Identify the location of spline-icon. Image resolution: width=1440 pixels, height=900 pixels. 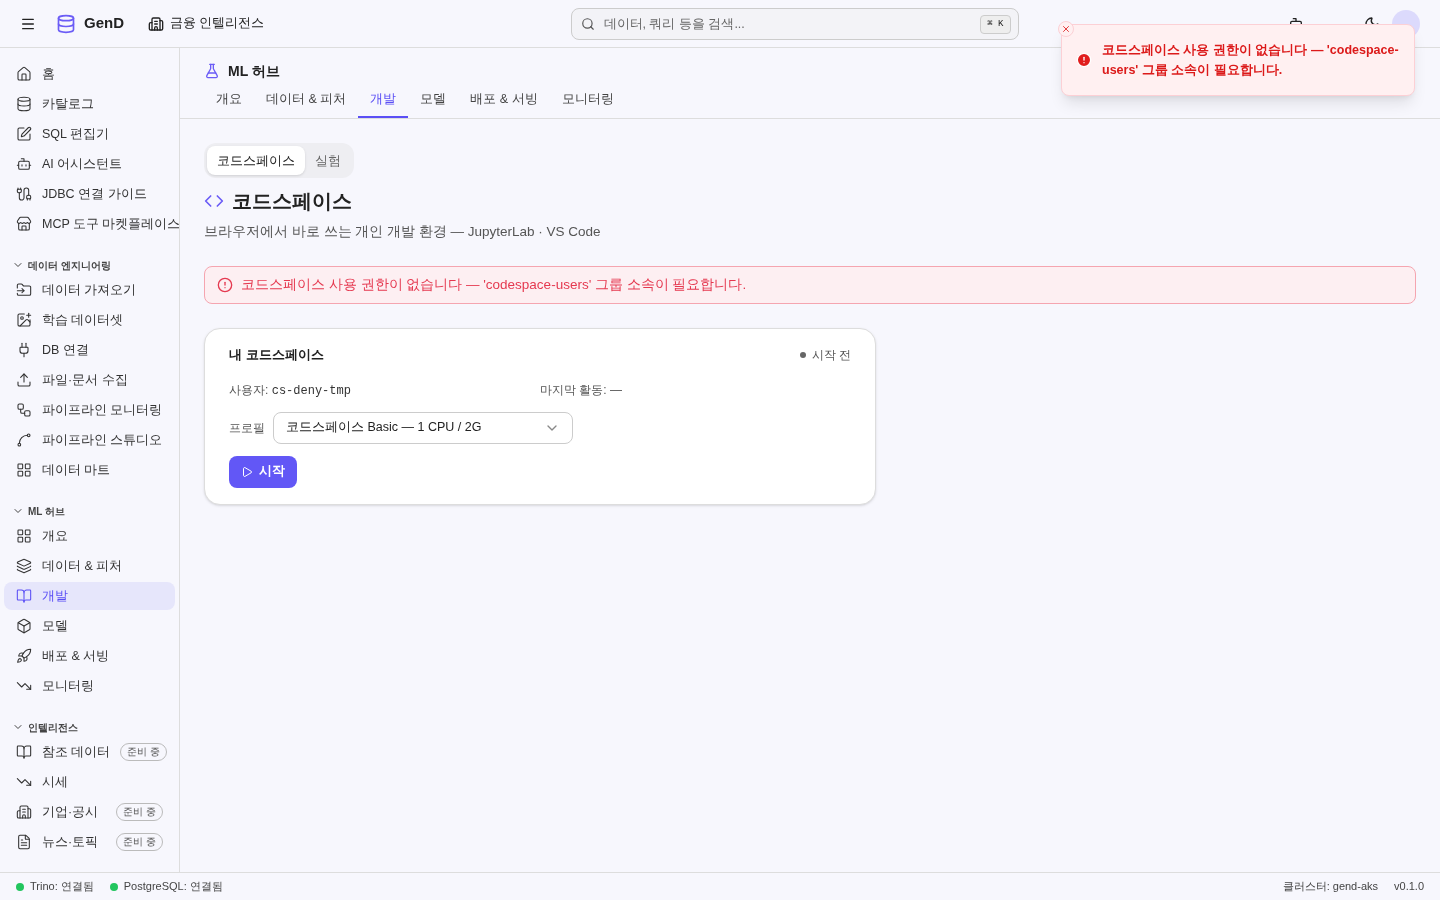
(24, 440).